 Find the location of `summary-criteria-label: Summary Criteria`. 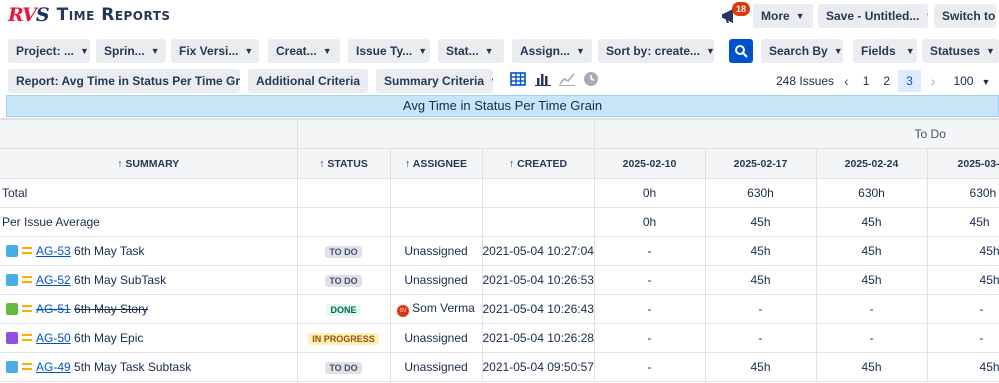

summary-criteria-label: Summary Criteria is located at coordinates (434, 81).